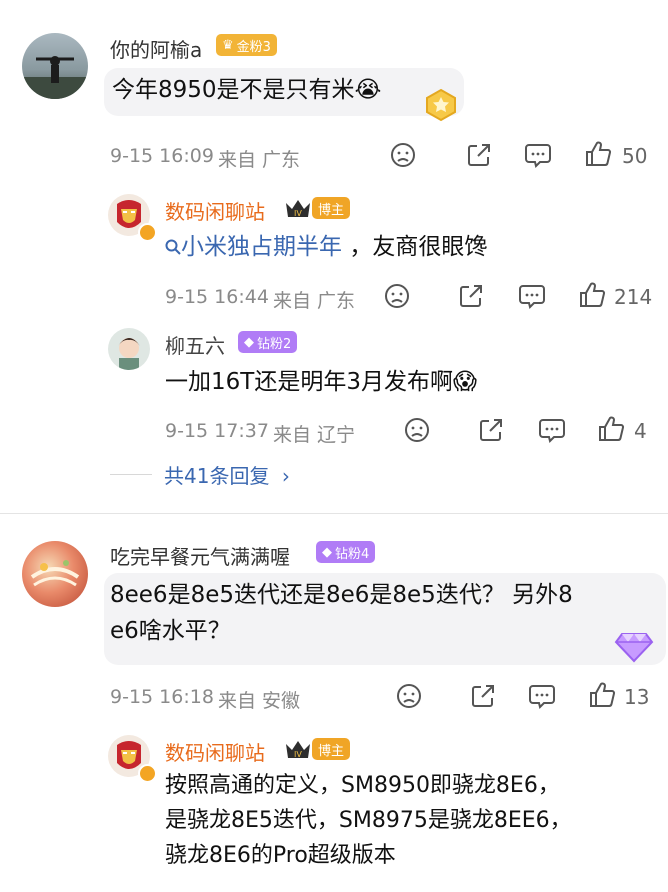 The height and width of the screenshot is (892, 668). I want to click on search-tag-icon, so click(173, 247).